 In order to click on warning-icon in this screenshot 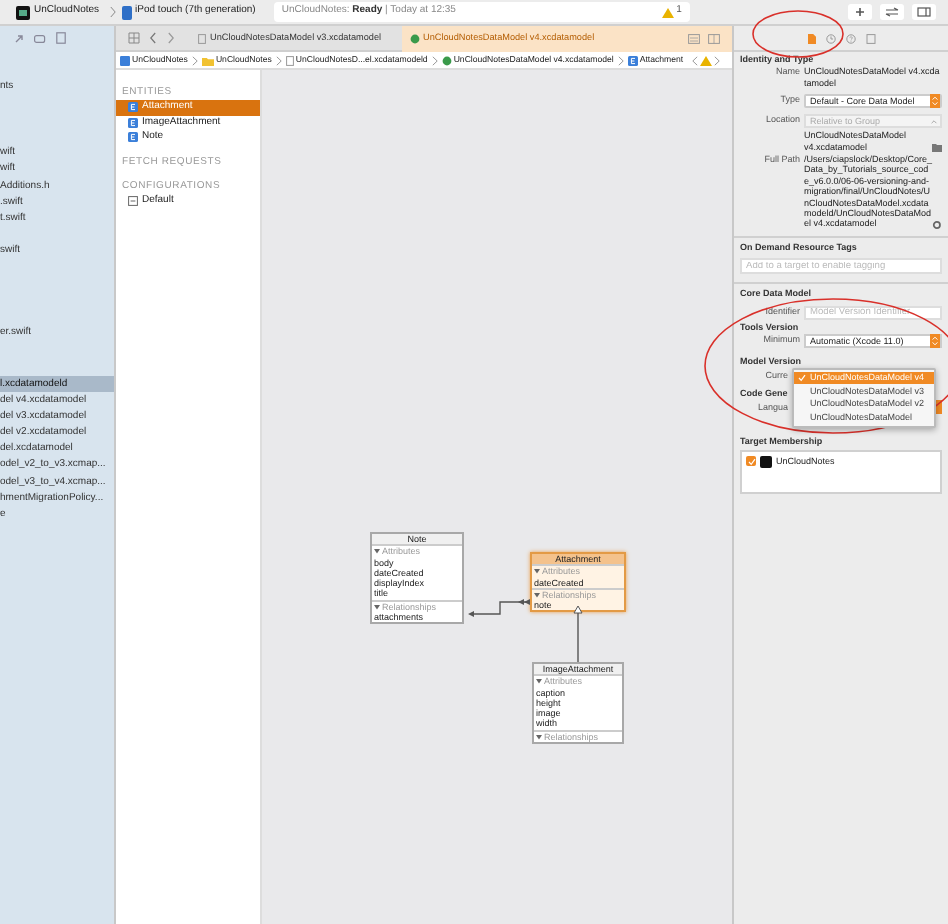, I will do `click(668, 12)`.